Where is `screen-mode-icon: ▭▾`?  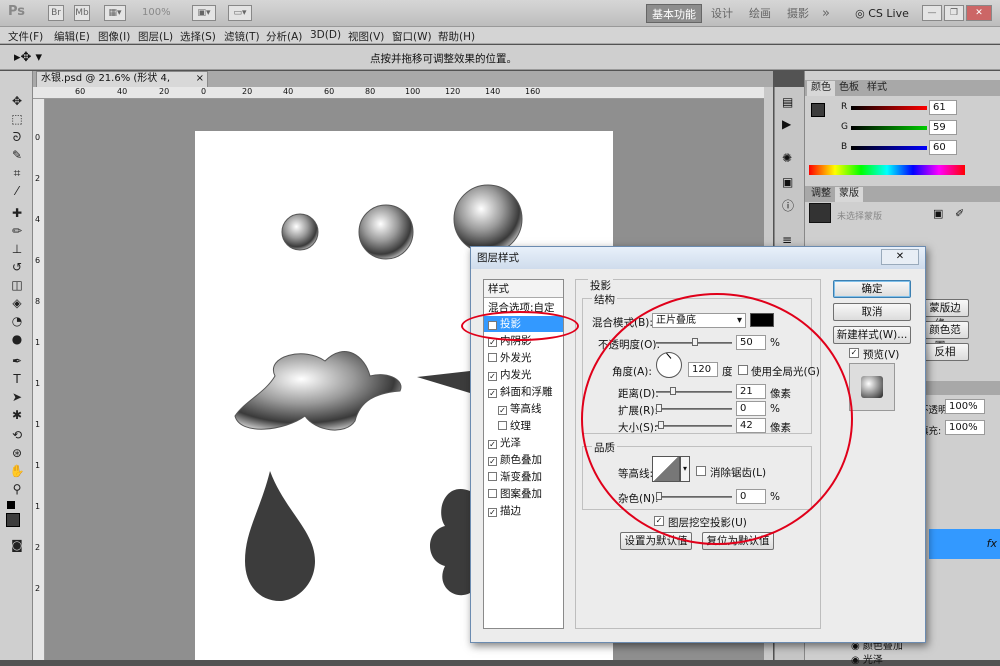 screen-mode-icon: ▭▾ is located at coordinates (240, 13).